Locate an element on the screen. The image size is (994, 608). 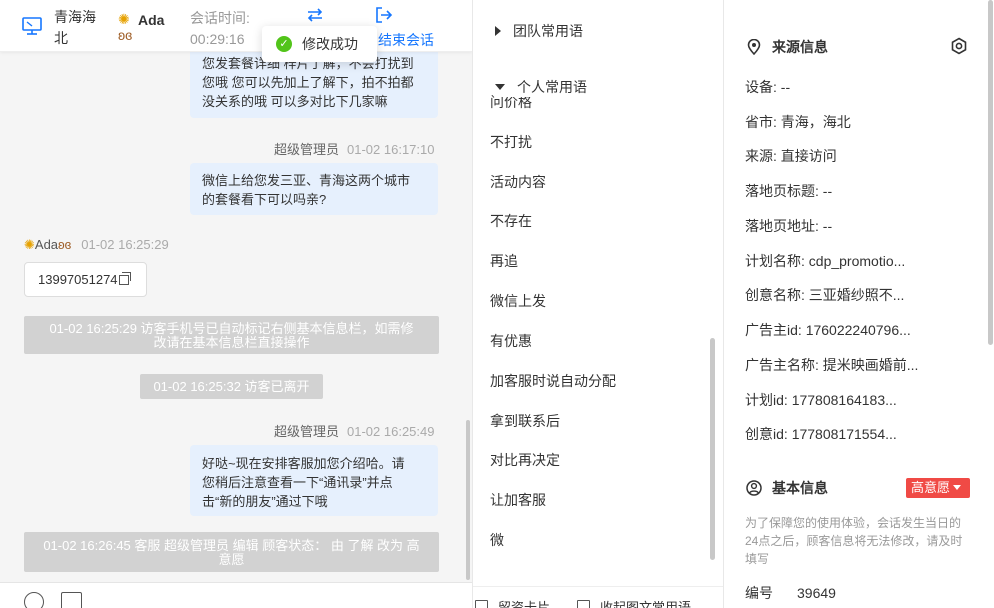
phrase-scrollbar is located at coordinates (712, 449).